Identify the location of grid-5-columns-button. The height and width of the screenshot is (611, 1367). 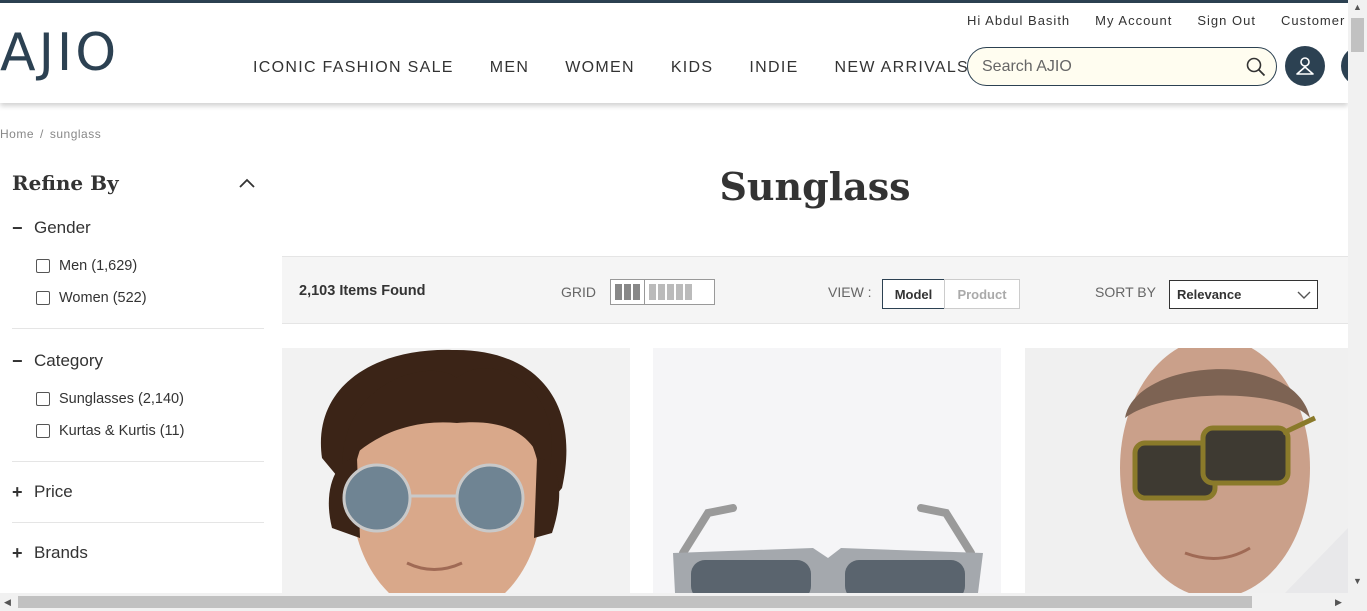
(670, 292).